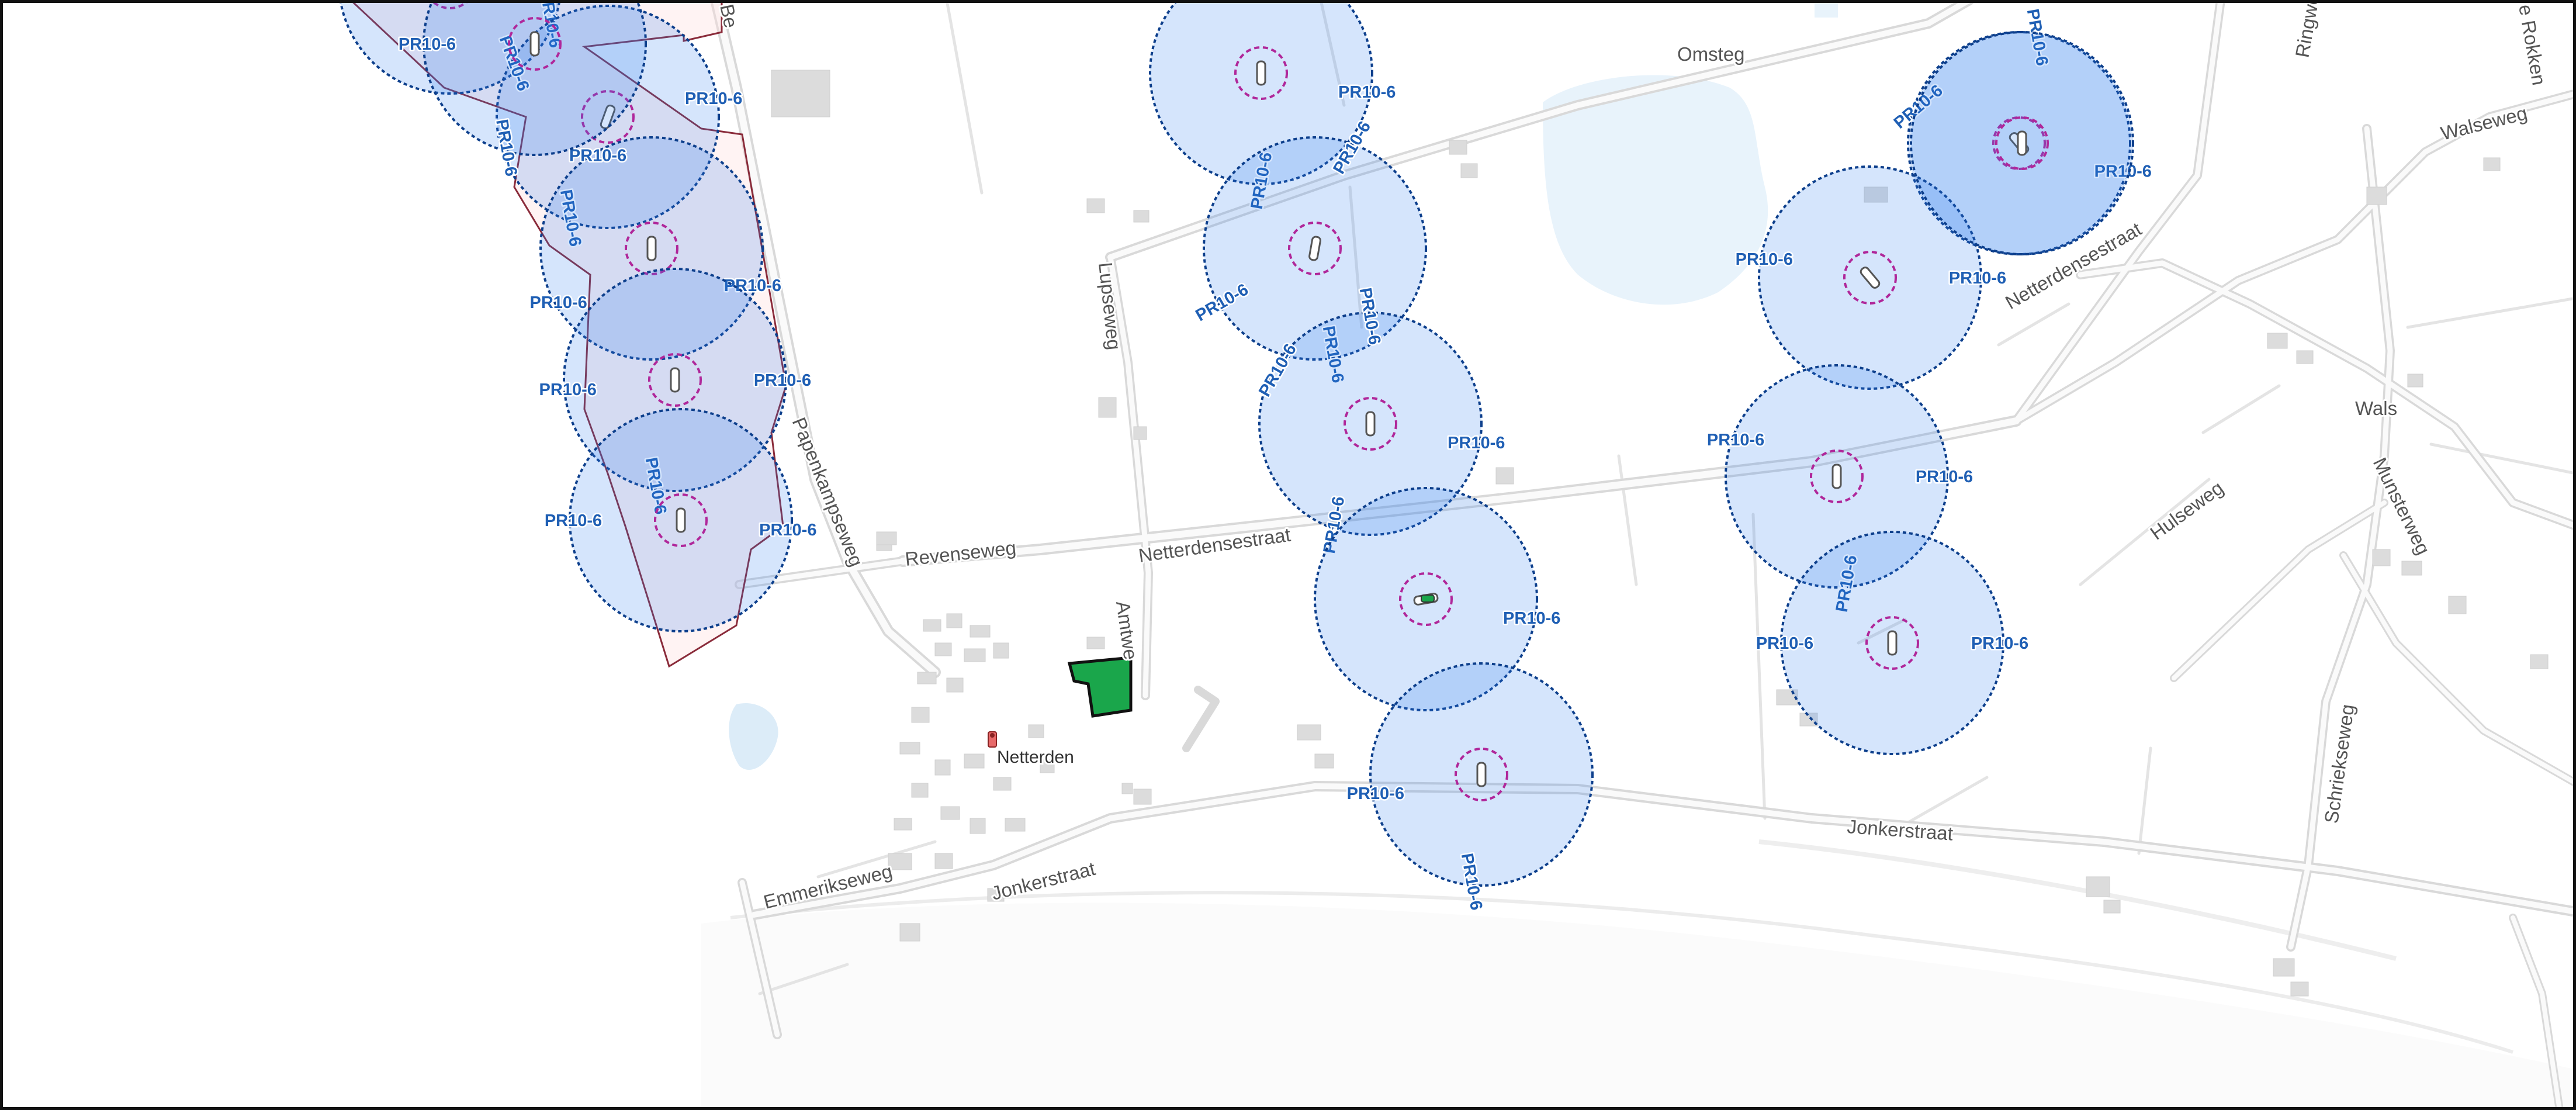  I want to click on label-wals: Wals, so click(2376, 408).